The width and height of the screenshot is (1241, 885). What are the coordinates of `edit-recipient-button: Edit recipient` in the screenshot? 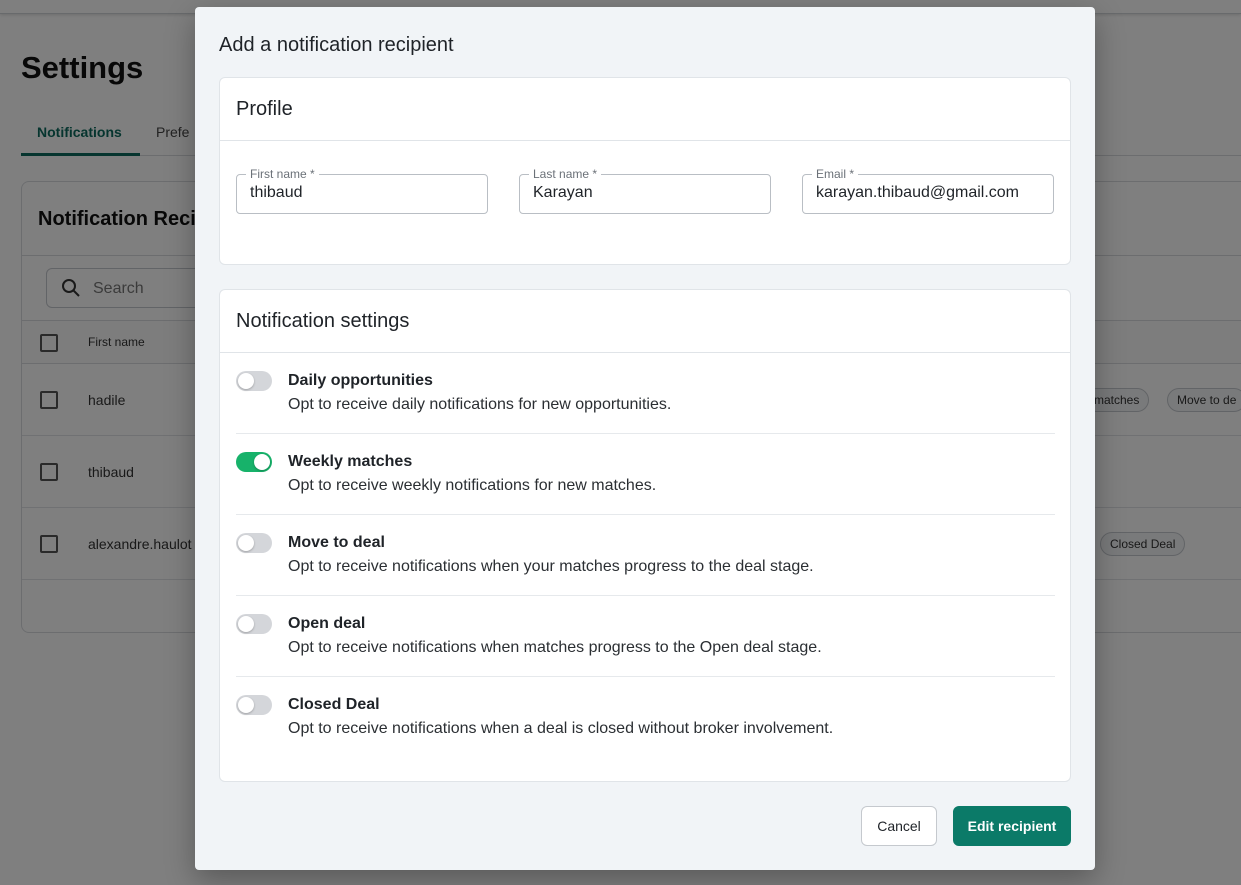 It's located at (1012, 826).